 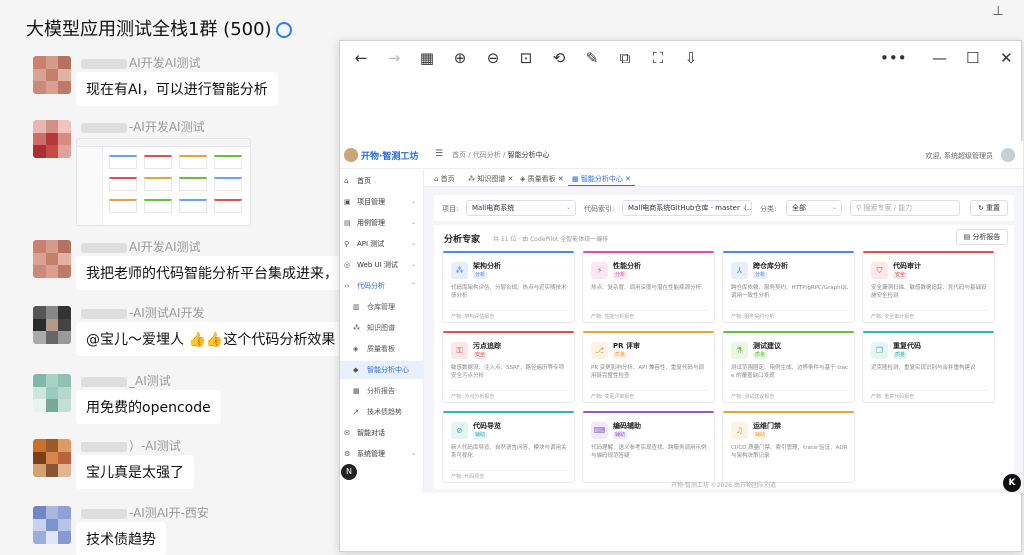 I want to click on sidebar-item: ◆ 智能分析中心, so click(x=382, y=370).